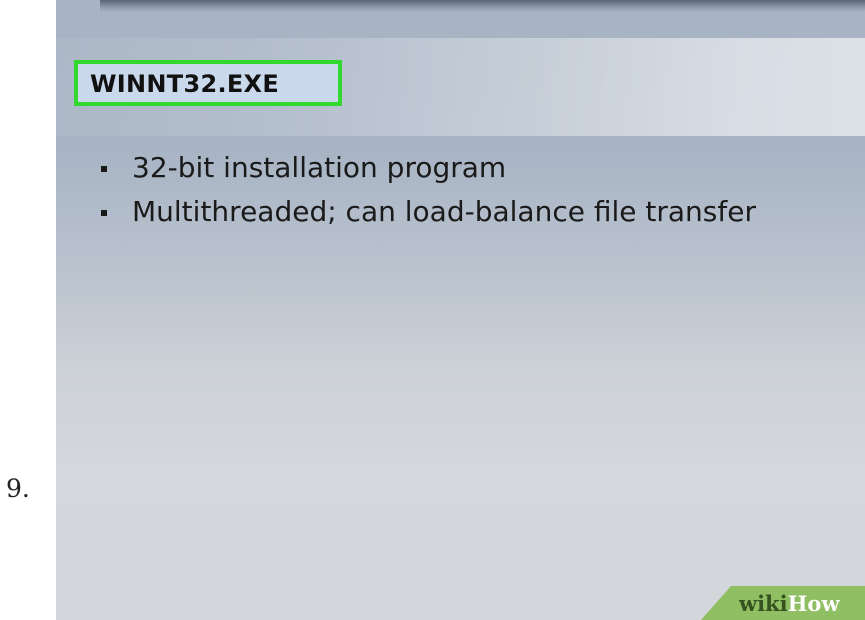 Image resolution: width=865 pixels, height=620 pixels. What do you see at coordinates (813, 603) in the screenshot?
I see `watermark-how-text: How` at bounding box center [813, 603].